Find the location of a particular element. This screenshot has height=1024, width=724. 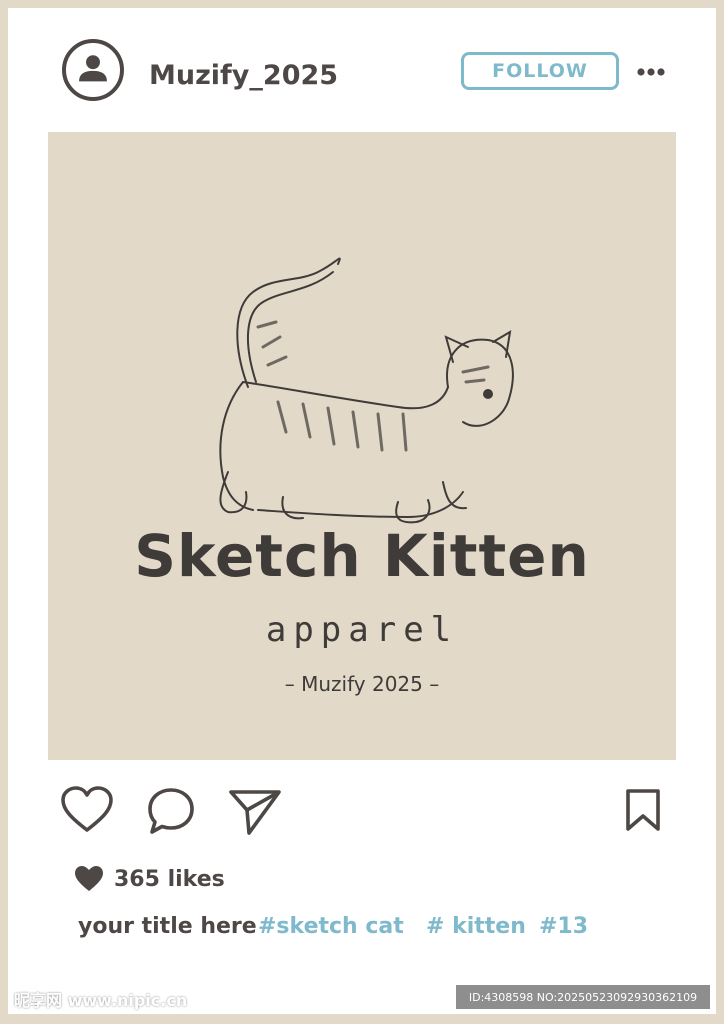

more-dots-icon is located at coordinates (651, 71).